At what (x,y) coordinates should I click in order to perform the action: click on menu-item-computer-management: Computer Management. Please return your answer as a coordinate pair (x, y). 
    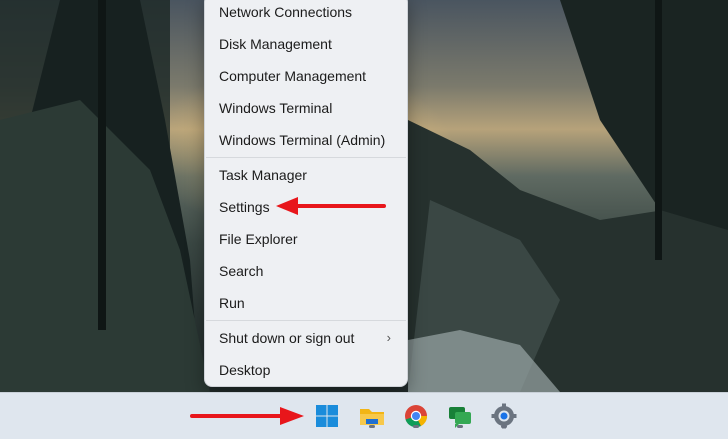
    Looking at the image, I should click on (306, 76).